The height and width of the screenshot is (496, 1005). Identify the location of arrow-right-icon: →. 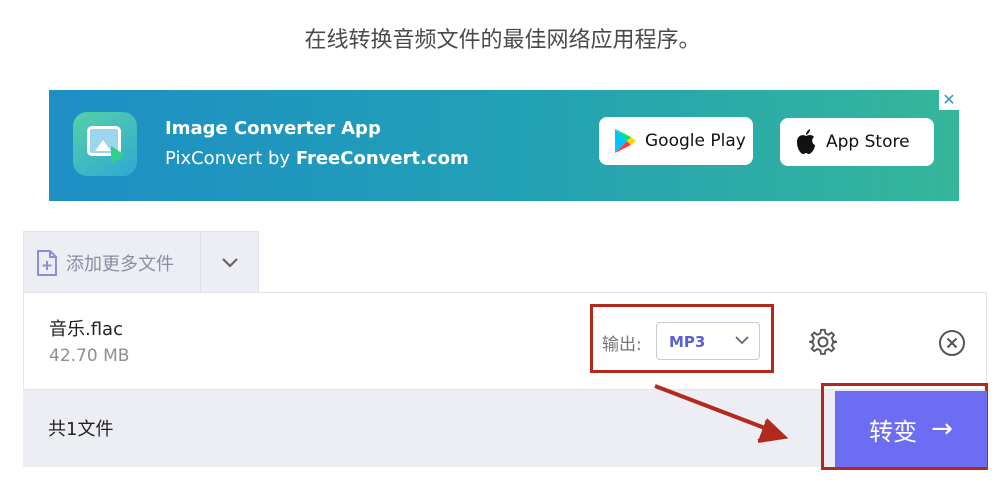
(942, 429).